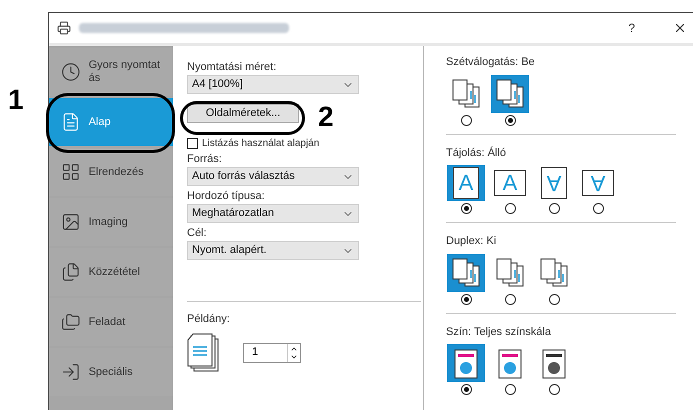 This screenshot has height=410, width=693. I want to click on printer-icon, so click(64, 28).